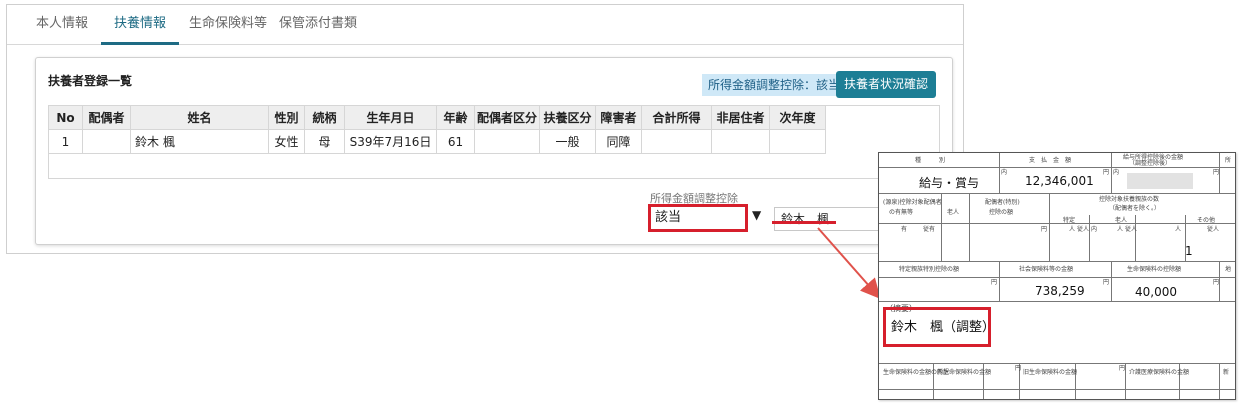 The height and width of the screenshot is (407, 1243). I want to click on form-unit-uchi: 内, so click(1004, 172).